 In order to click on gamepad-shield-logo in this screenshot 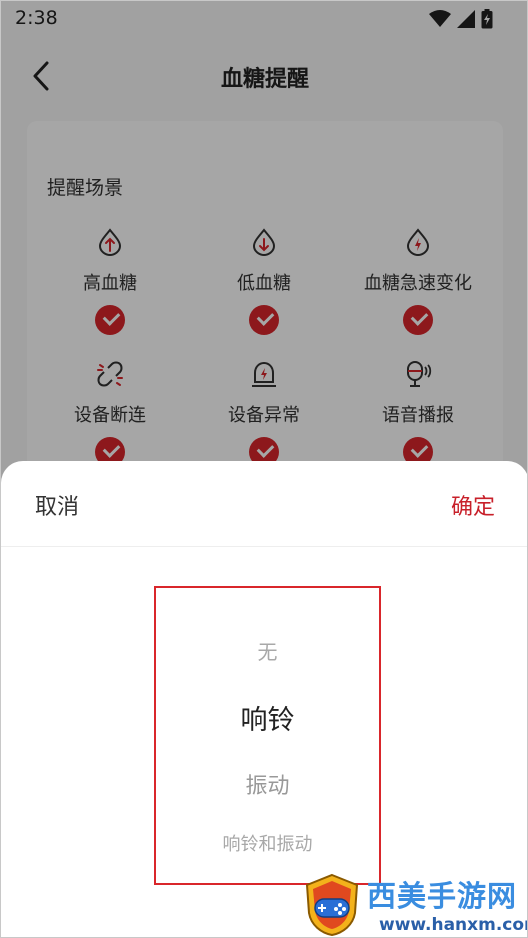, I will do `click(332, 905)`.